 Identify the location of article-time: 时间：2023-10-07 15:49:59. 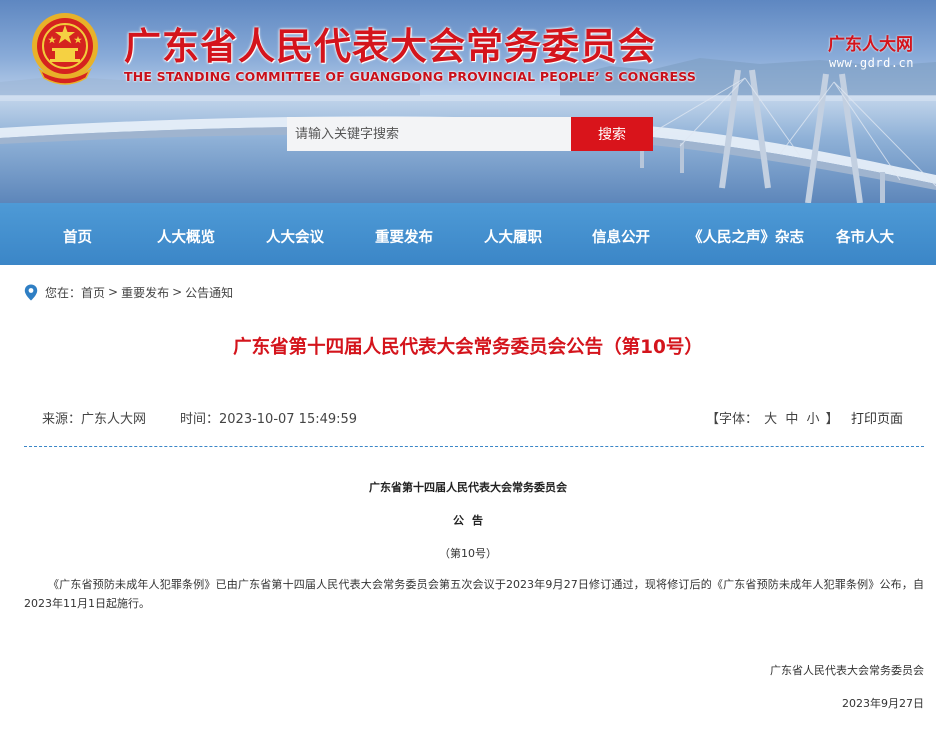
(269, 419).